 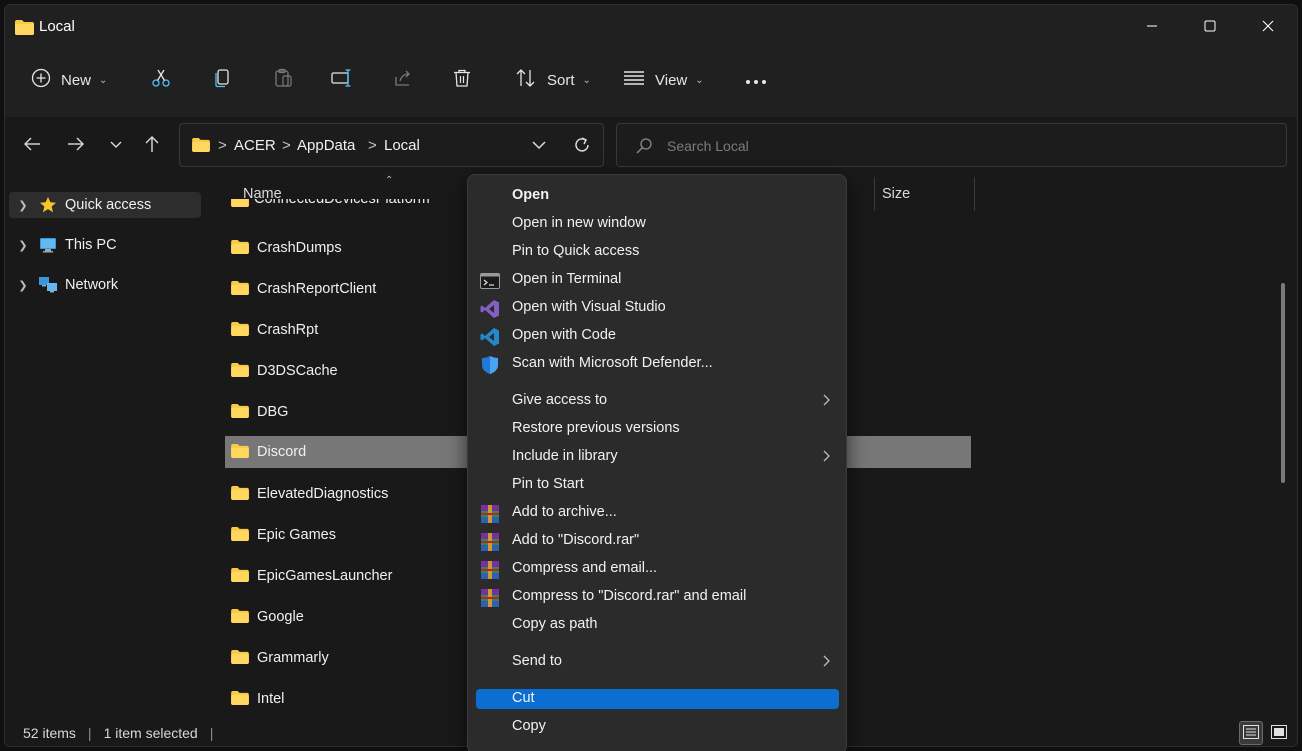 I want to click on menu-item-label: Copy, so click(x=529, y=726).